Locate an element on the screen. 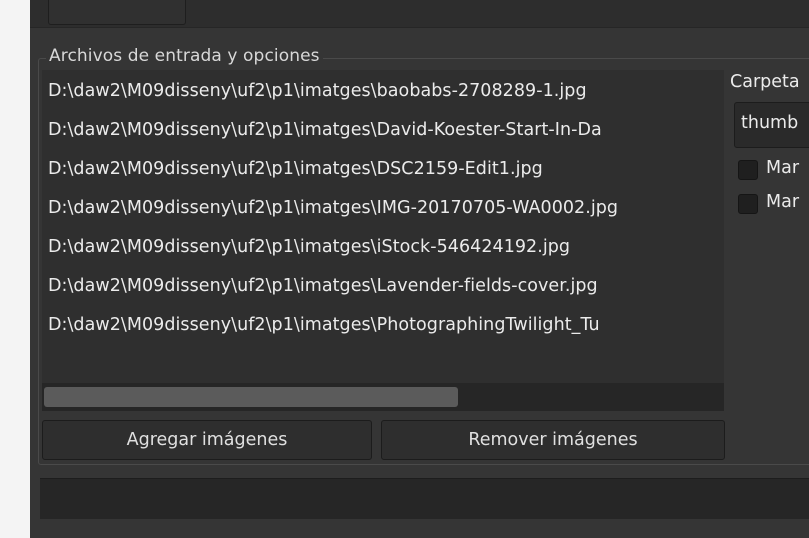 Image resolution: width=809 pixels, height=538 pixels. top-toolbar is located at coordinates (419, 14).